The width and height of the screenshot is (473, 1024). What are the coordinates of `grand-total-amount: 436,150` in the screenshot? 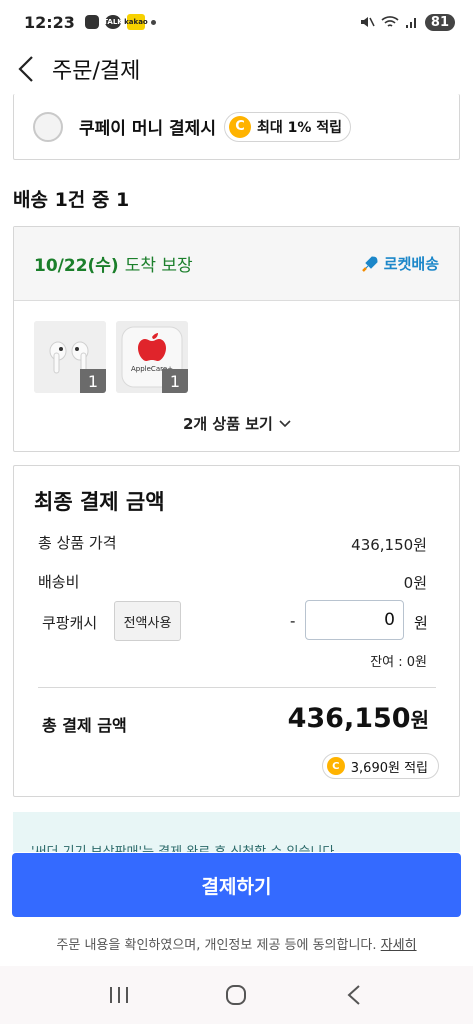 It's located at (349, 718).